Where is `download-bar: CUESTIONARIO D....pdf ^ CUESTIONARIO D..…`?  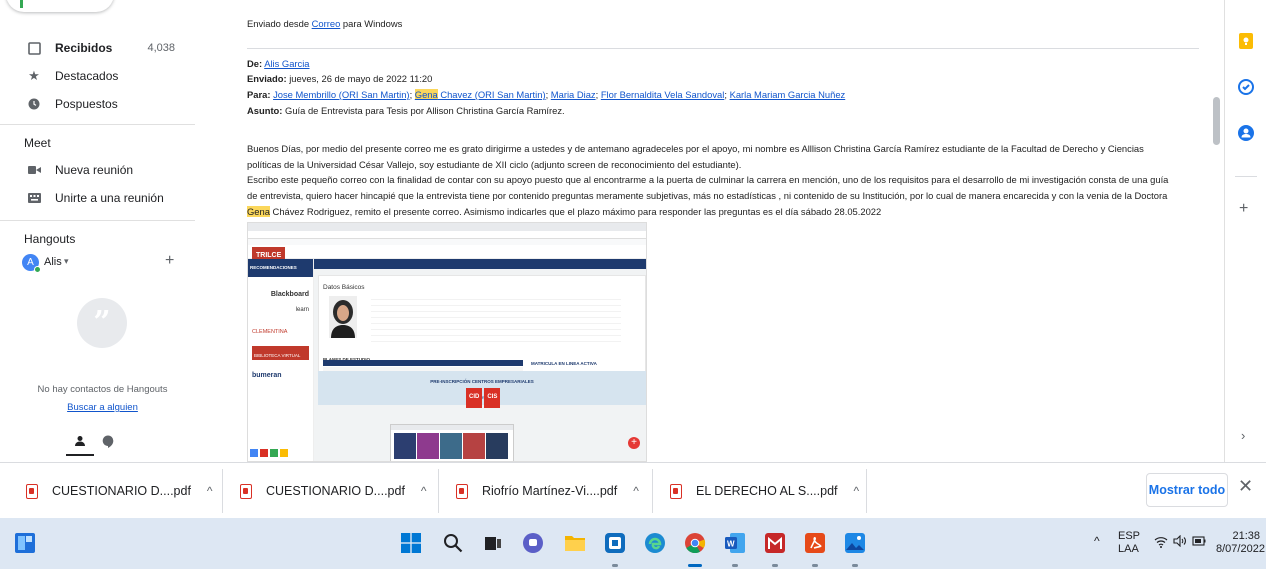
download-bar: CUESTIONARIO D....pdf ^ CUESTIONARIO D..… is located at coordinates (633, 490).